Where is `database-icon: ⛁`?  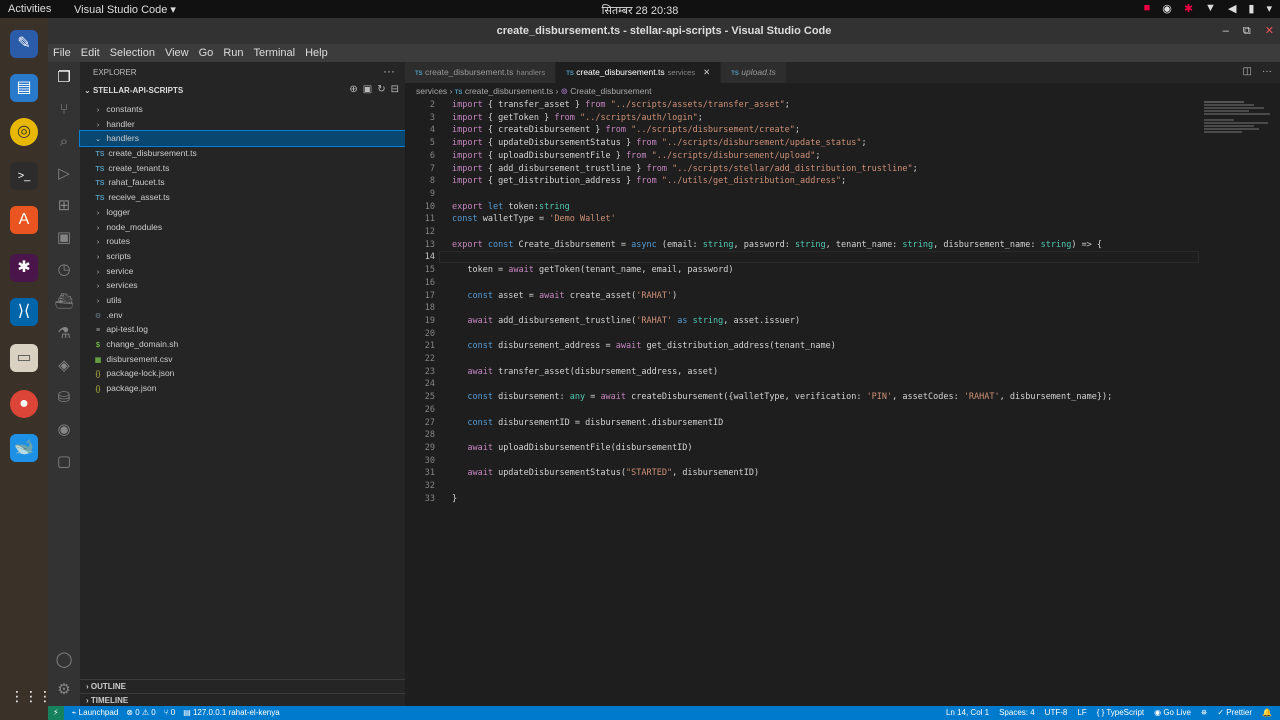
database-icon: ⛁ is located at coordinates (64, 398).